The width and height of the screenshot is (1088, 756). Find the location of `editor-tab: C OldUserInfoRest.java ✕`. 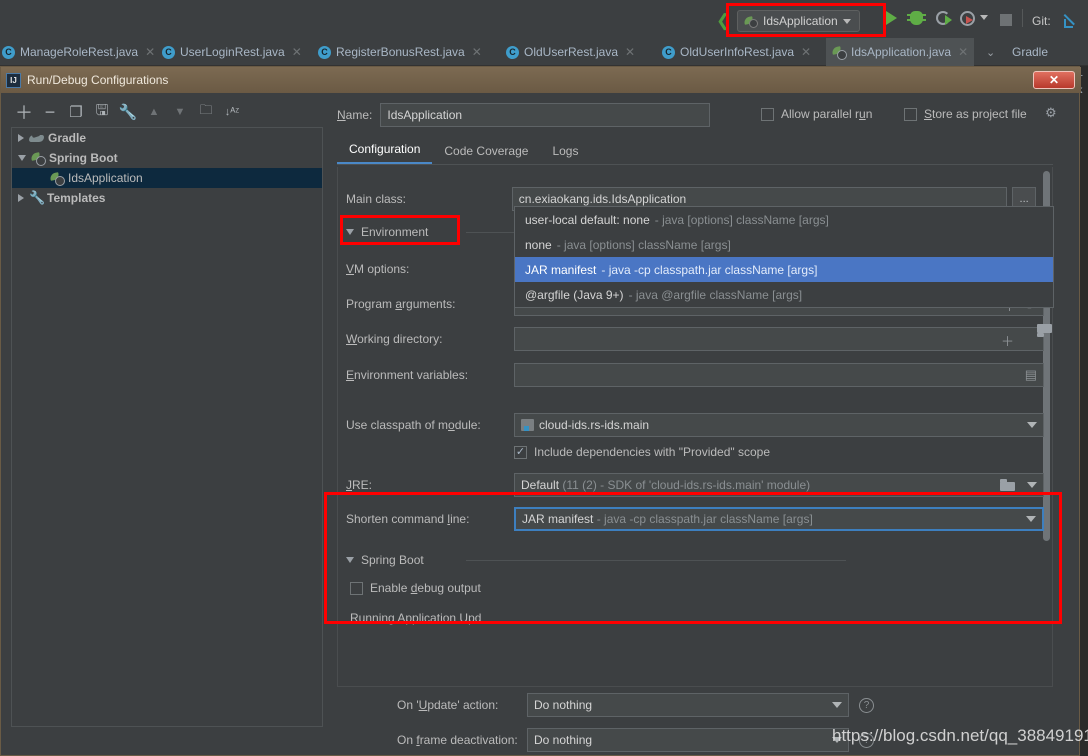

editor-tab: C OldUserInfoRest.java ✕ is located at coordinates (736, 52).